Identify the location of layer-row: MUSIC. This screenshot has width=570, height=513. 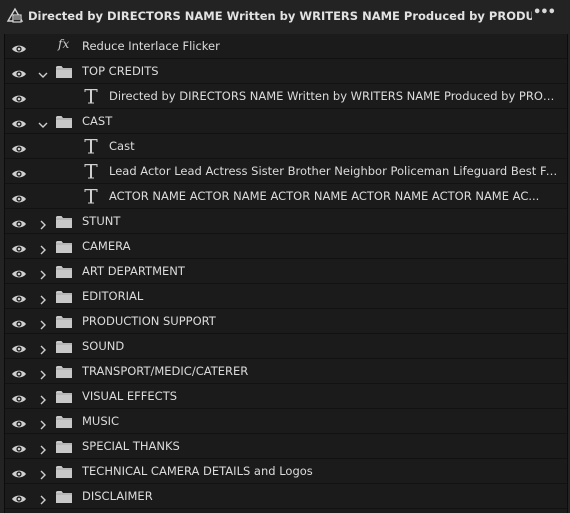
(286, 421).